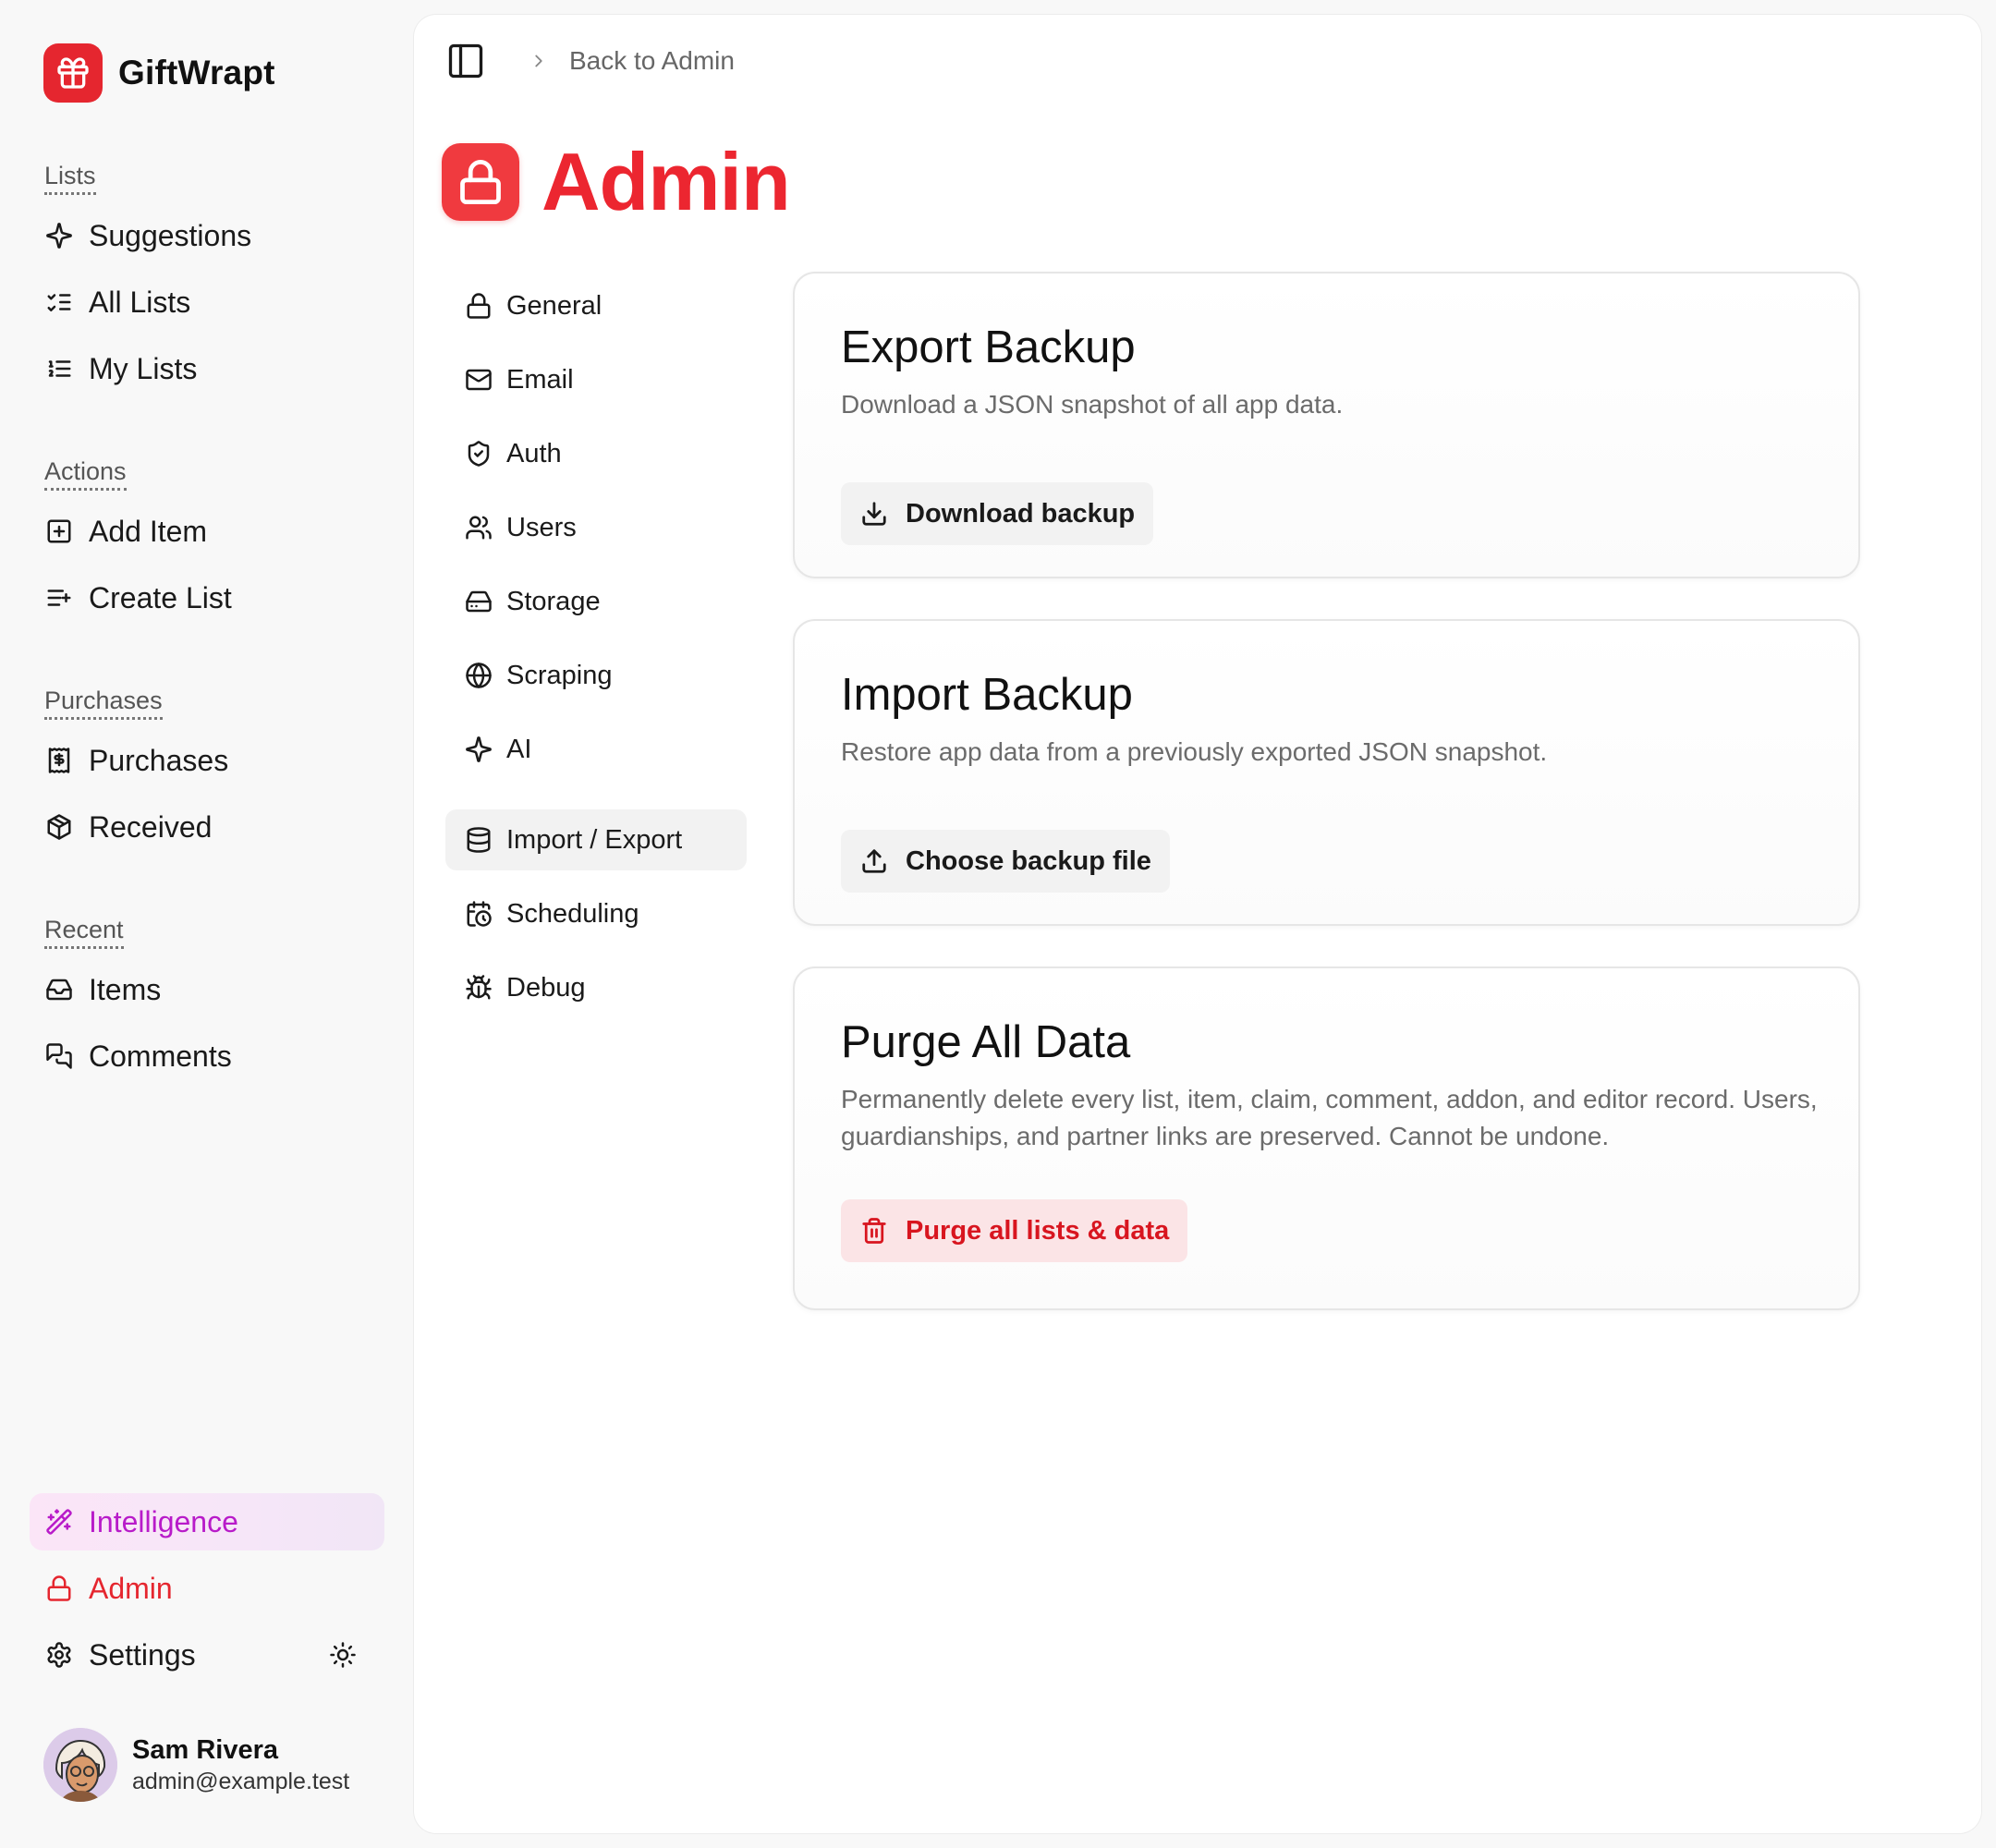  Describe the element at coordinates (478, 601) in the screenshot. I see `hard-drive-icon` at that location.